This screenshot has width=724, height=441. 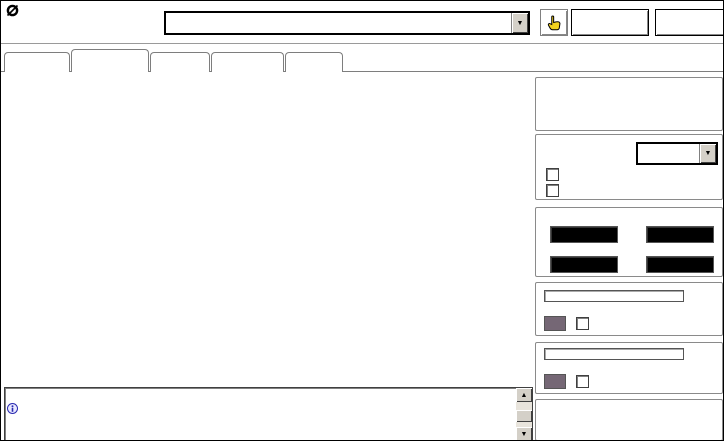 What do you see at coordinates (689, 22) in the screenshot?
I see `exit-button` at bounding box center [689, 22].